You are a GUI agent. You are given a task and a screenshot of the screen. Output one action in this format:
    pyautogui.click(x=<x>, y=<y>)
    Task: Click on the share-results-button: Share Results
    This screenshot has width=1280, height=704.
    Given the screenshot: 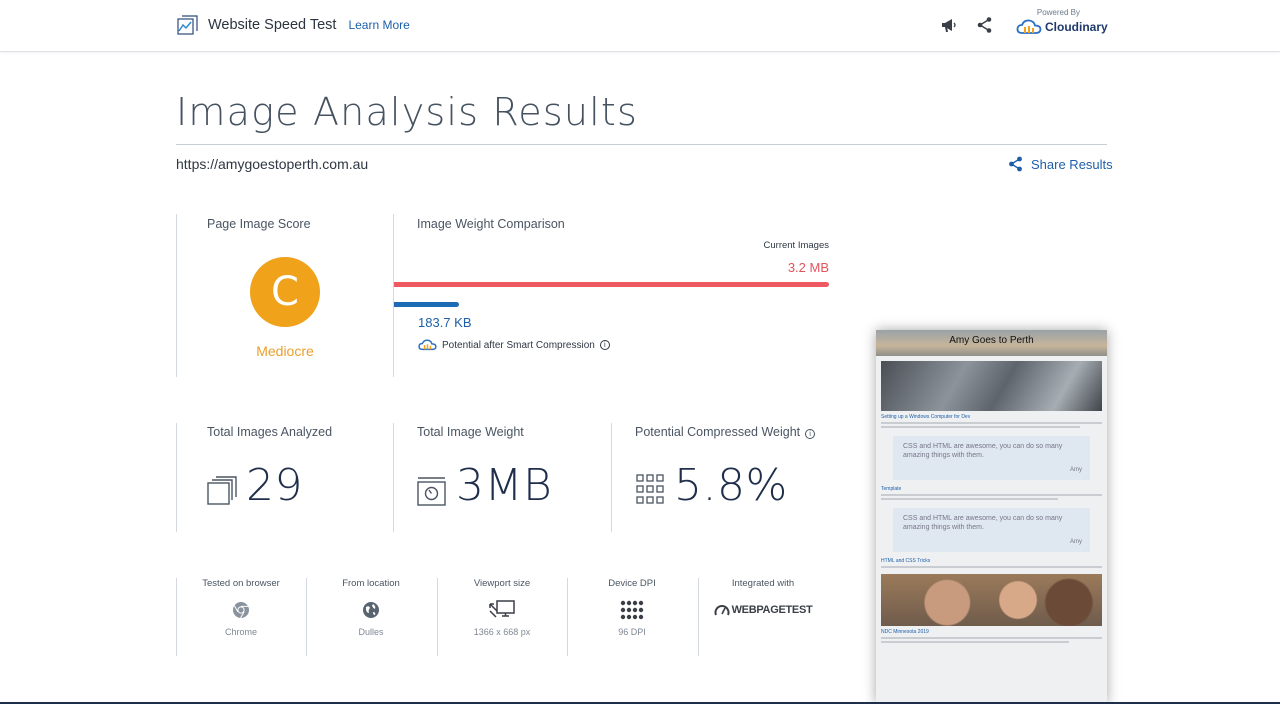 What is the action you would take?
    pyautogui.click(x=1060, y=164)
    